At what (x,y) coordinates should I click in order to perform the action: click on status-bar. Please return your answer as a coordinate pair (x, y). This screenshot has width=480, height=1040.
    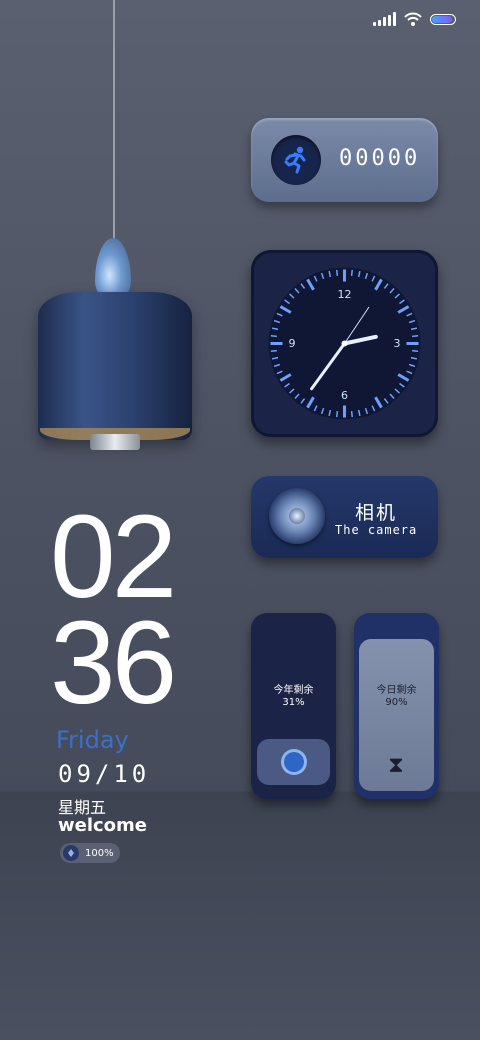
    Looking at the image, I should click on (414, 19).